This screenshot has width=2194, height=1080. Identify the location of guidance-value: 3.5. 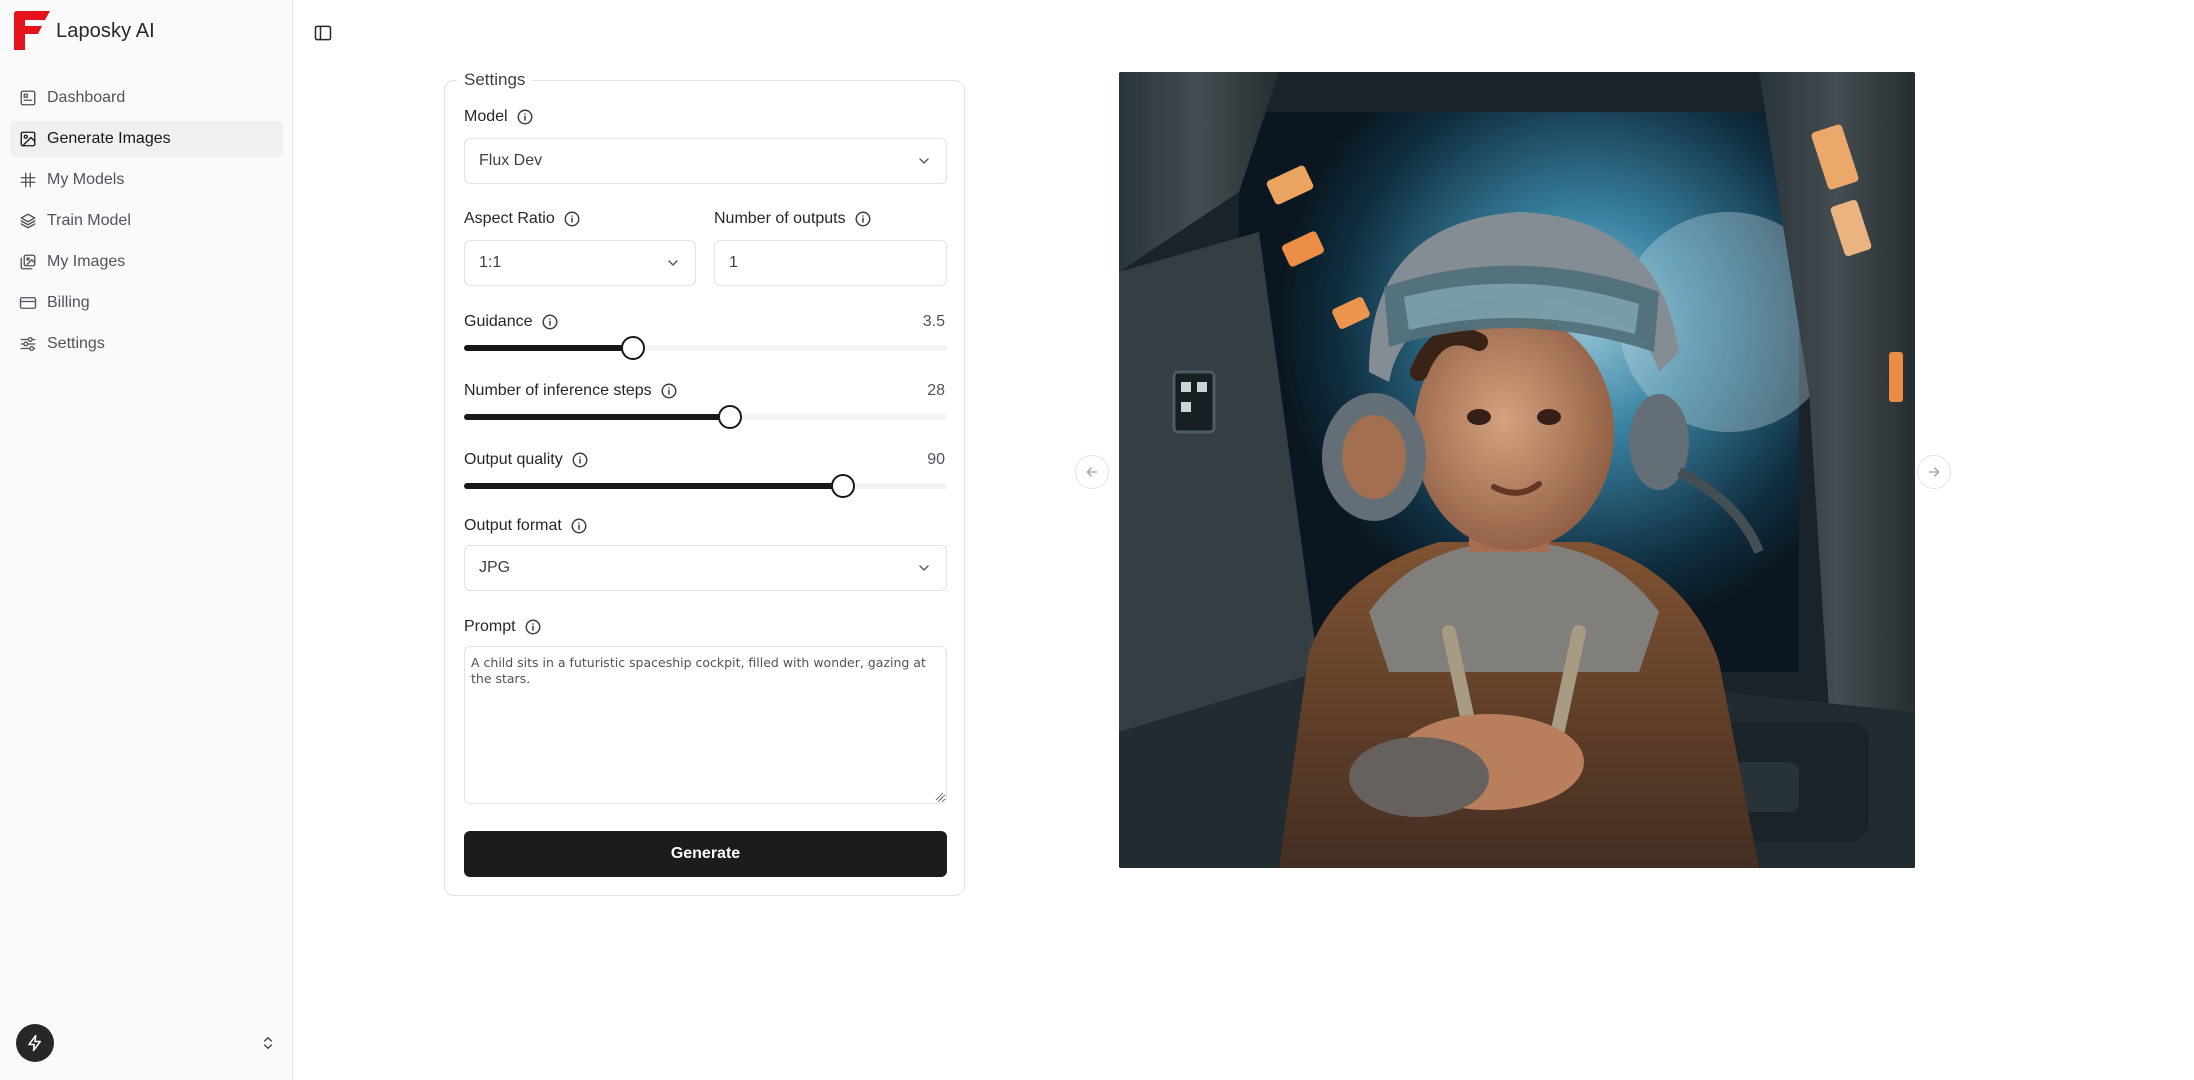
(933, 321).